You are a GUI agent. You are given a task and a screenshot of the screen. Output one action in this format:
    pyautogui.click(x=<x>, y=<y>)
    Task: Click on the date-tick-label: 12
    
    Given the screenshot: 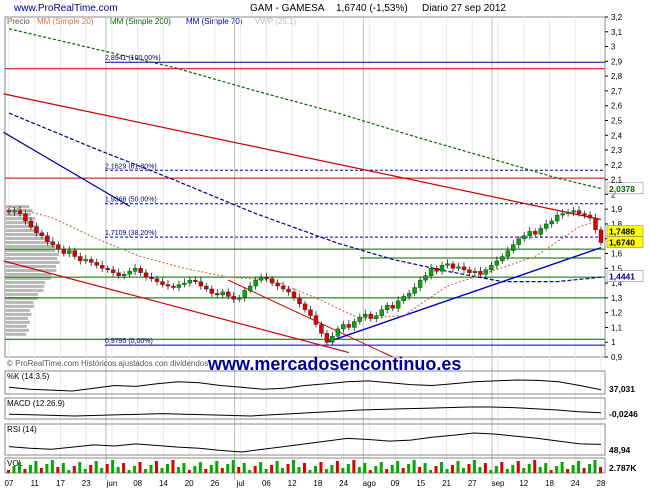 What is the action you would take?
    pyautogui.click(x=523, y=483)
    